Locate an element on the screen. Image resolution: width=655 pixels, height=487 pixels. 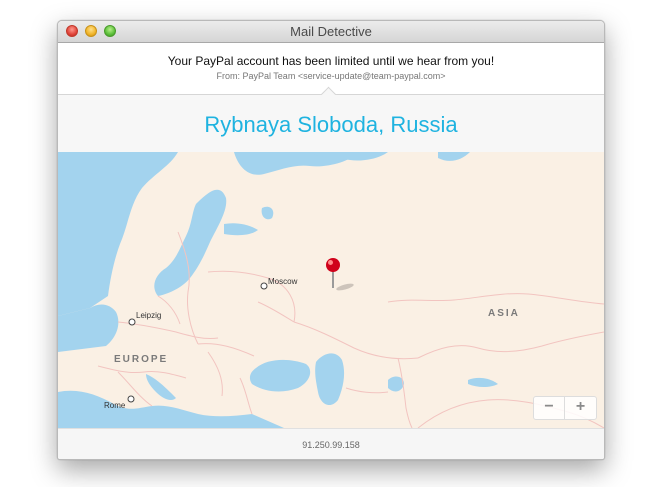
caspian-sea is located at coordinates (330, 379).